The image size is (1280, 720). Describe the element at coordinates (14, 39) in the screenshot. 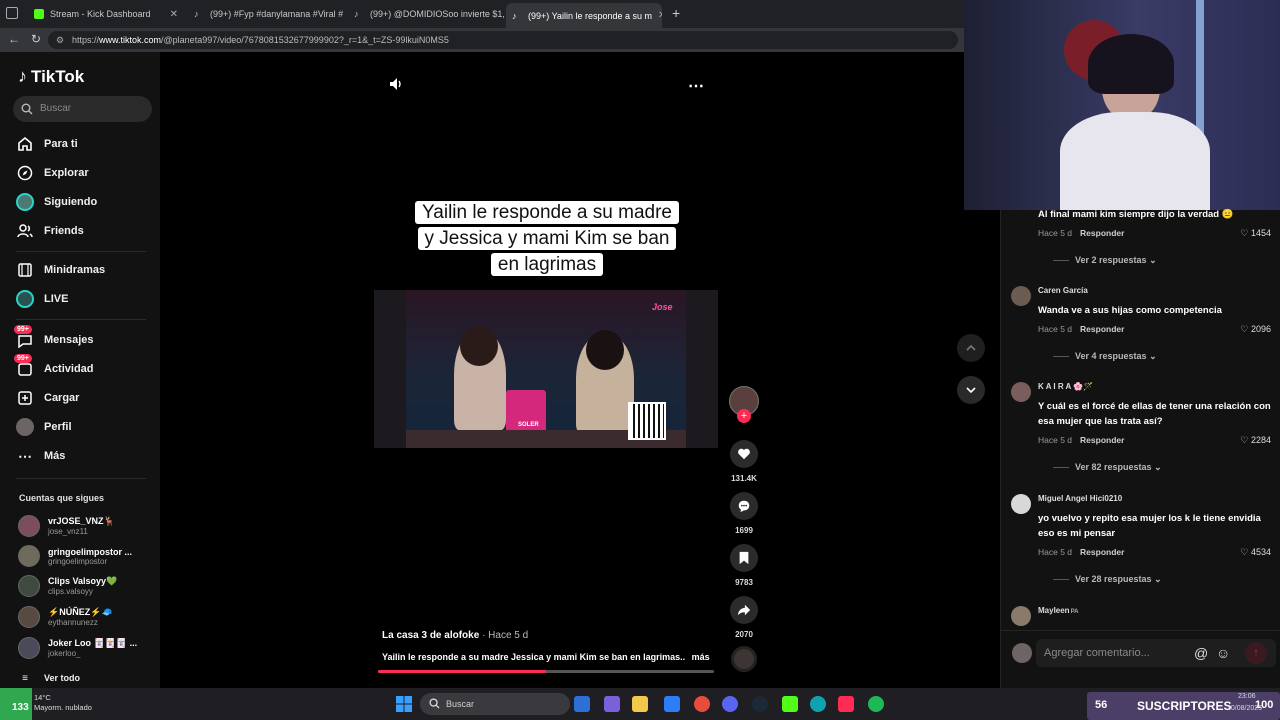

I see `back-icon: ←` at that location.